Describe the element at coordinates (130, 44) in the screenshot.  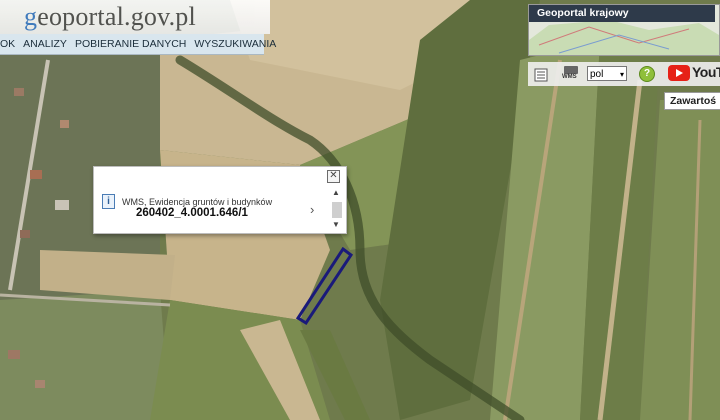
I see `menu-item-pobieranie-danych: POBIERANIE DANYCH` at that location.